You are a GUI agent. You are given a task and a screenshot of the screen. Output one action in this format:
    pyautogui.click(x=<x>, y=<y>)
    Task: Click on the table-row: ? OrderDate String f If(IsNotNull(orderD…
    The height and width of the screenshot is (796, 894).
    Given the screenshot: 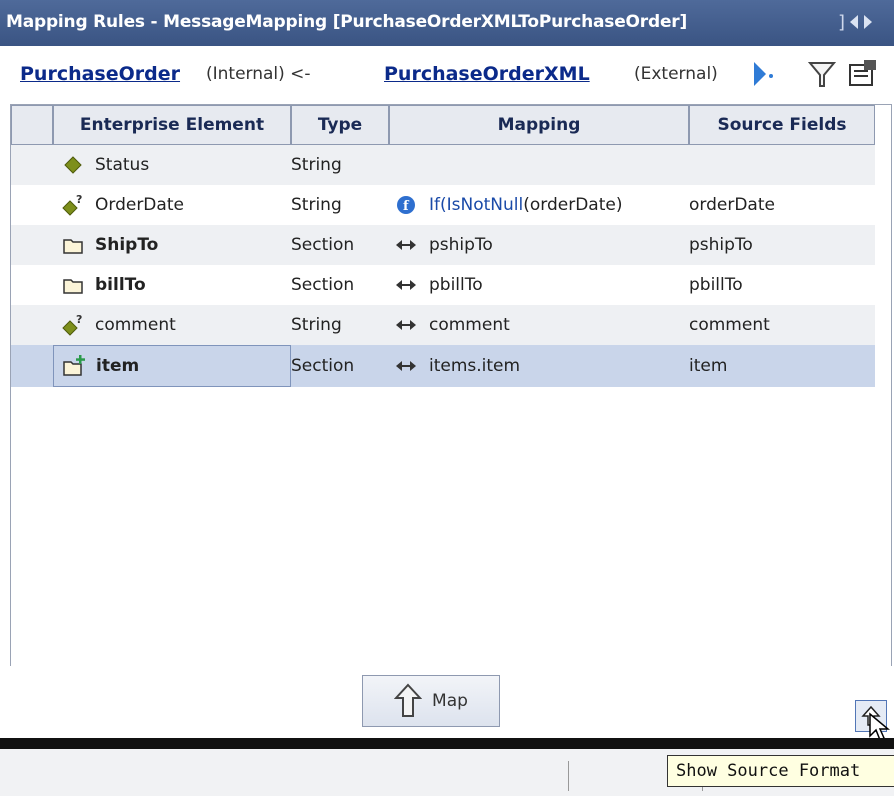 What is the action you would take?
    pyautogui.click(x=443, y=205)
    